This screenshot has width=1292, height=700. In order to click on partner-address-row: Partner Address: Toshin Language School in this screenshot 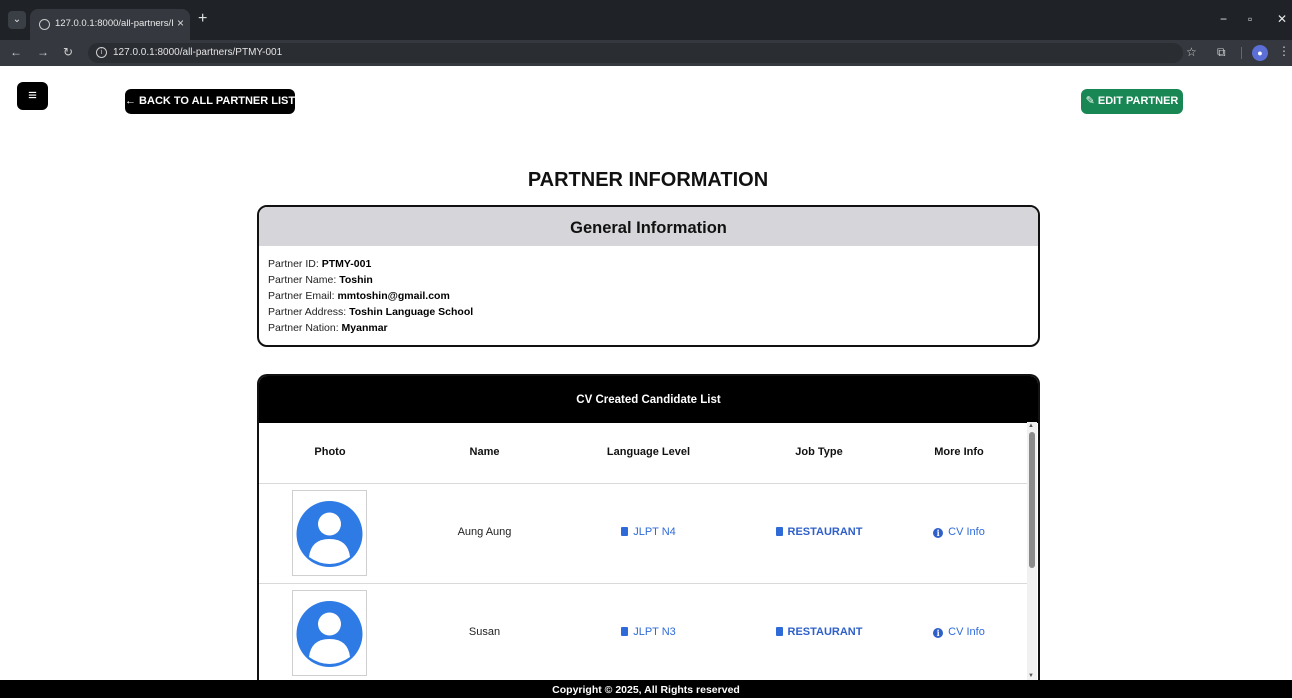, I will do `click(648, 312)`.